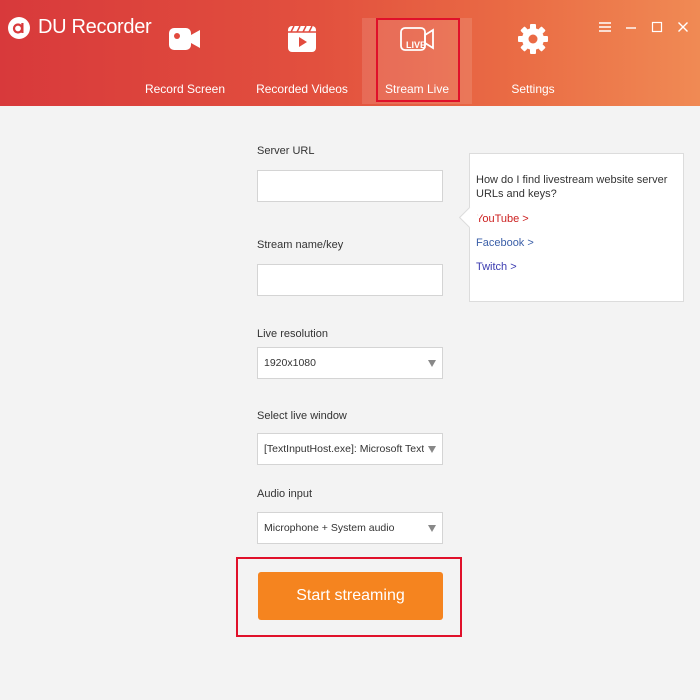 This screenshot has height=700, width=700. I want to click on twitch-link: Twitch >, so click(576, 267).